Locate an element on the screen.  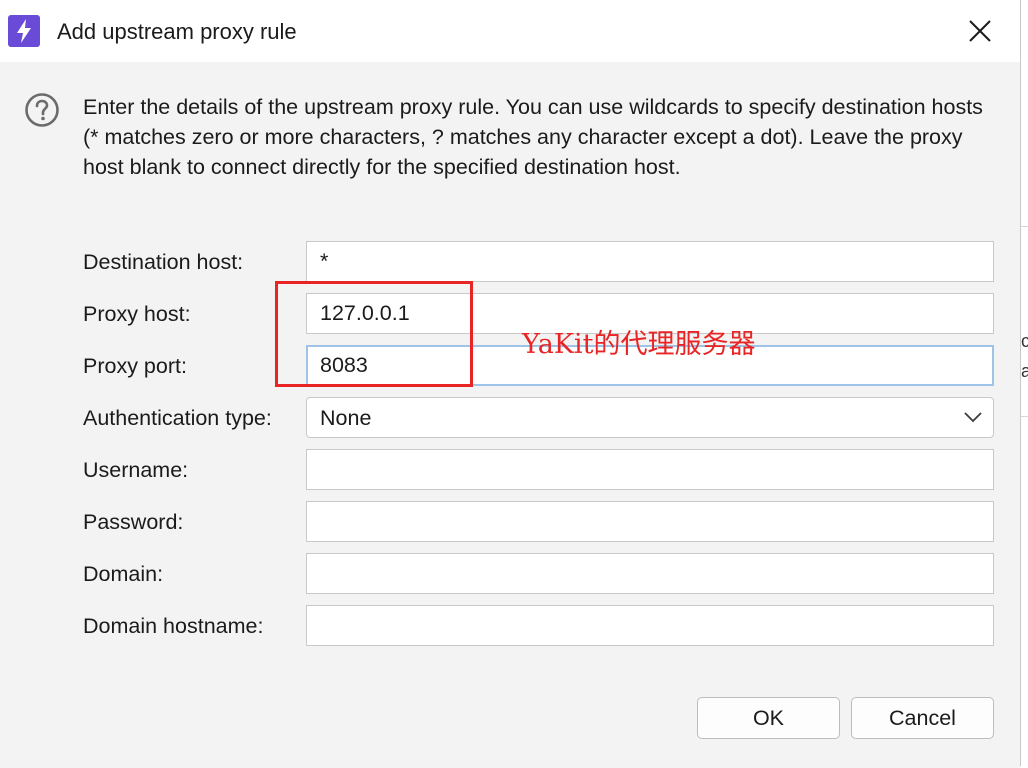
close-icon is located at coordinates (980, 31).